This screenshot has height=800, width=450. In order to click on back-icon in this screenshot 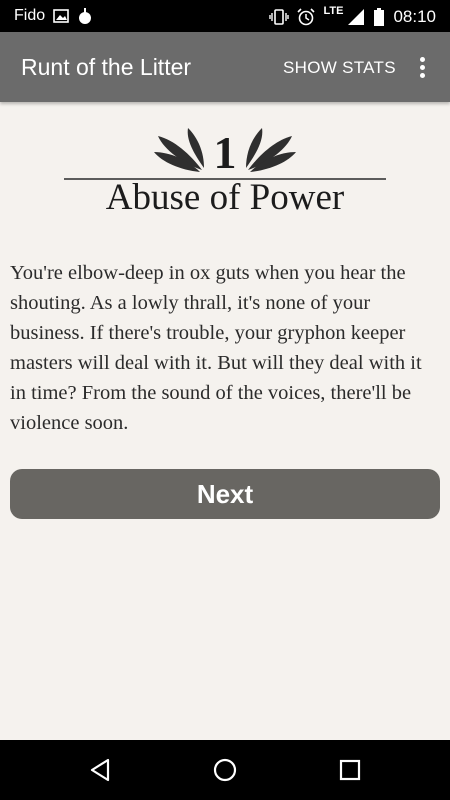, I will do `click(100, 770)`.